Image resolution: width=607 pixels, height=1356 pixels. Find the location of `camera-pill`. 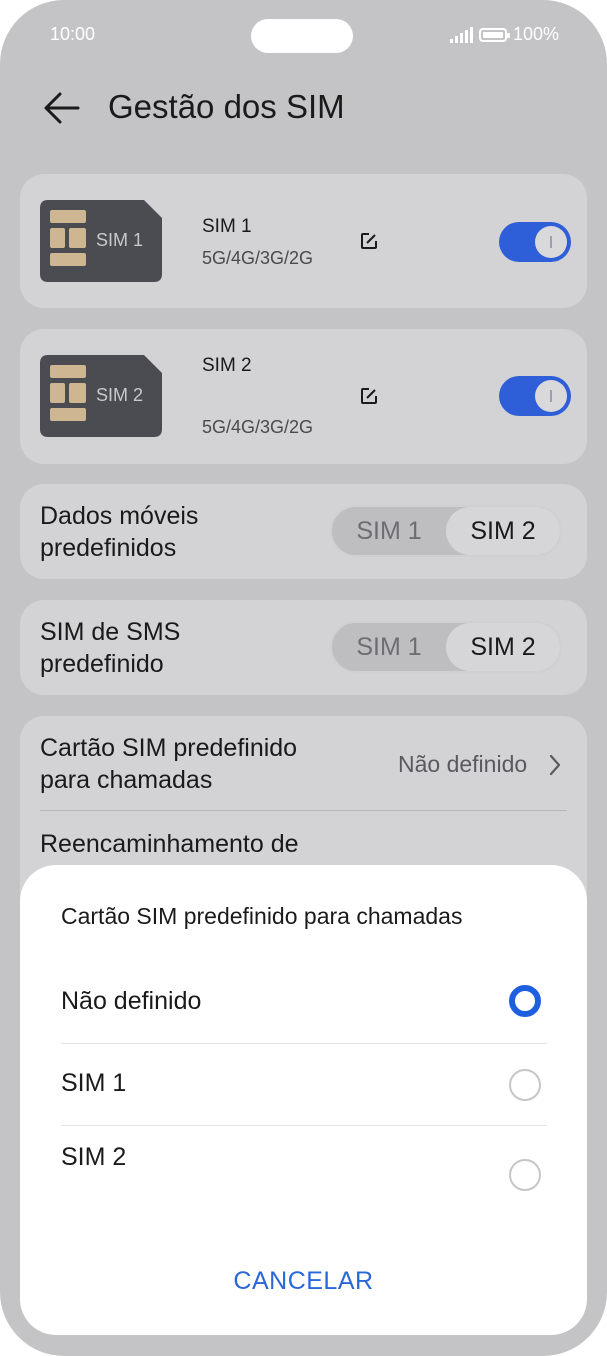

camera-pill is located at coordinates (302, 36).